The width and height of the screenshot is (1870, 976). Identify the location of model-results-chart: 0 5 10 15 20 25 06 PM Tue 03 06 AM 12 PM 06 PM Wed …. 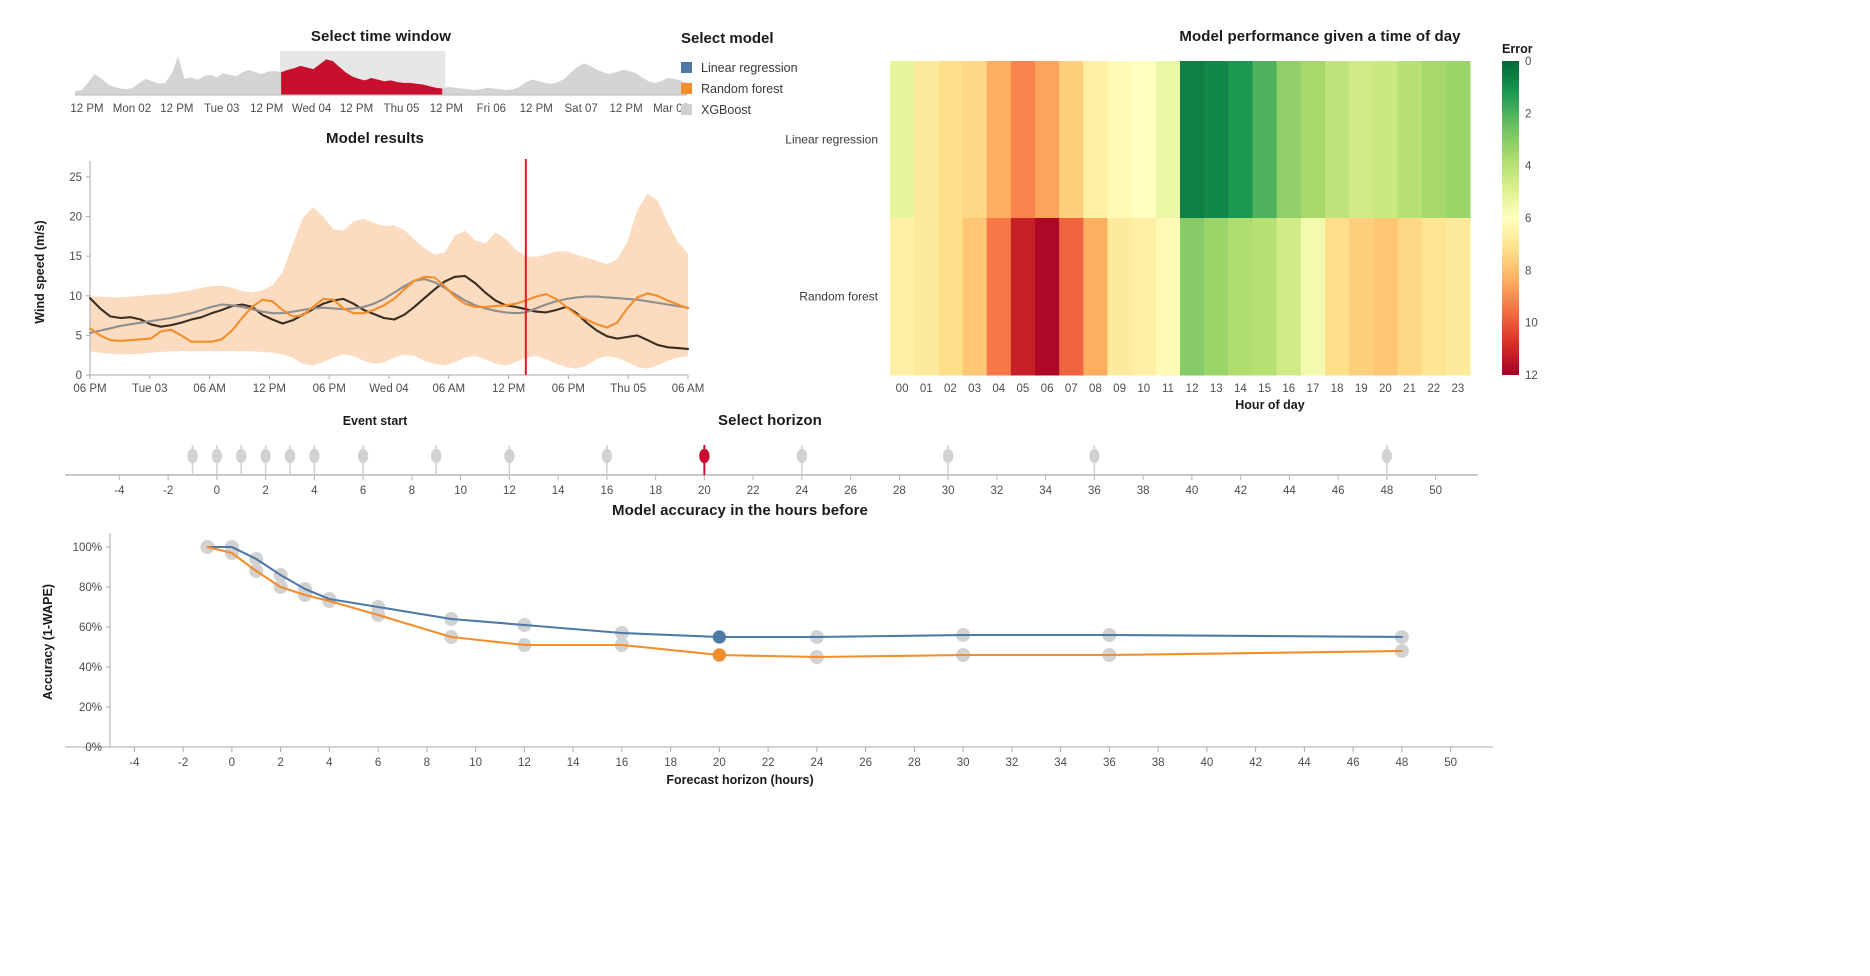
(367, 279).